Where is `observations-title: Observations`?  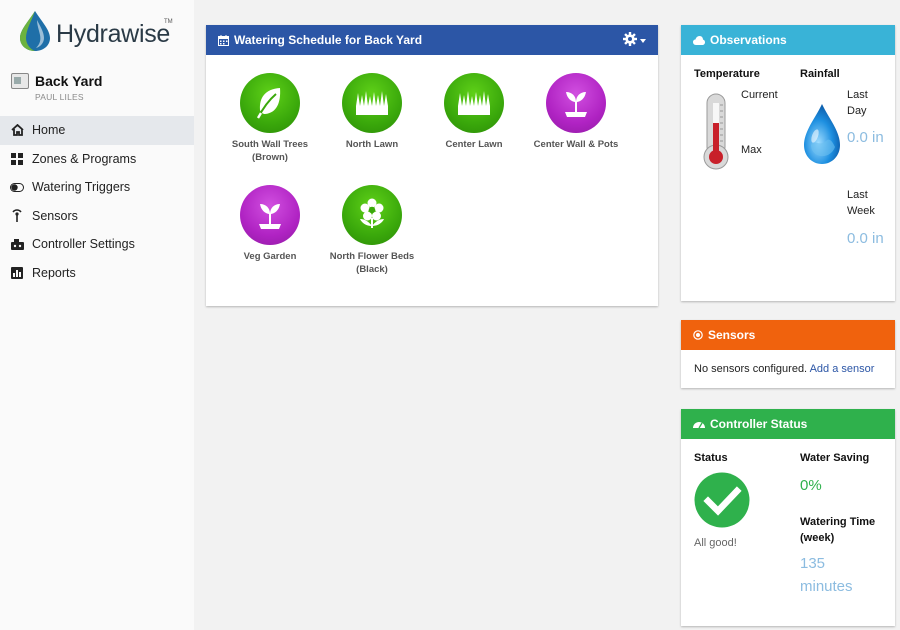
observations-title: Observations is located at coordinates (748, 40).